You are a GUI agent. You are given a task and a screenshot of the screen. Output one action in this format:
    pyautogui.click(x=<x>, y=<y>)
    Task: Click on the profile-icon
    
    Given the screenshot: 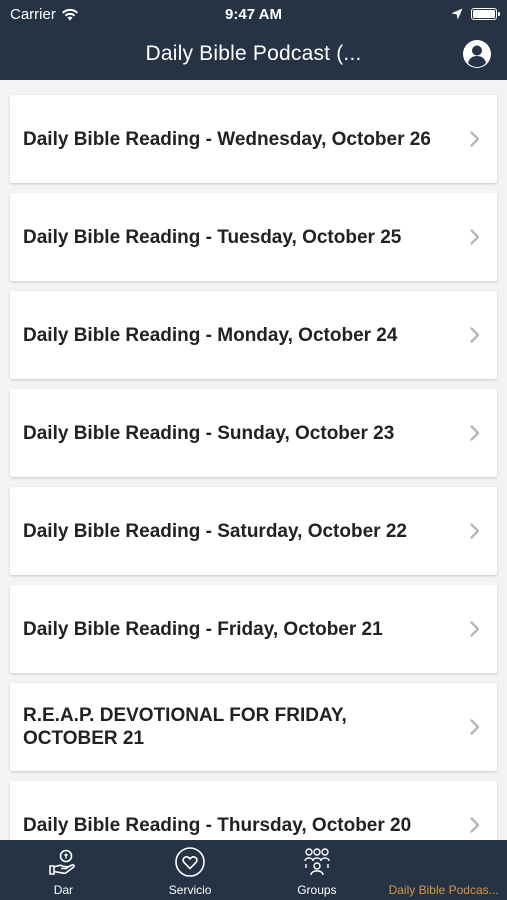 What is the action you would take?
    pyautogui.click(x=477, y=54)
    